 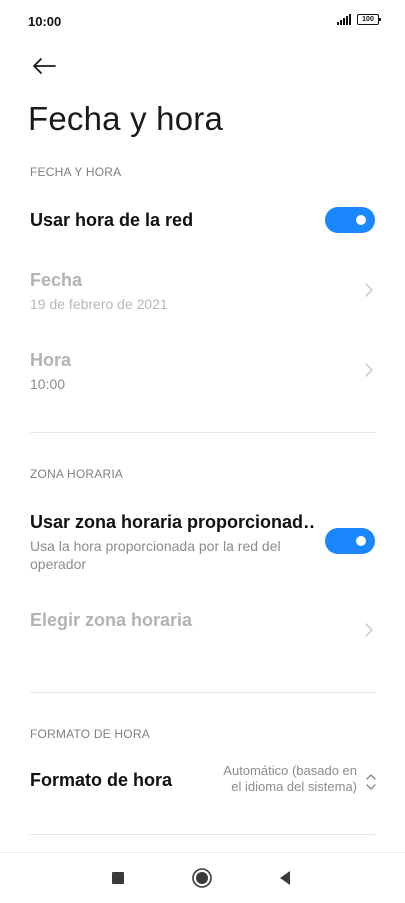 What do you see at coordinates (77, 474) in the screenshot?
I see `section-header-time-zone: ZONA HORARIA` at bounding box center [77, 474].